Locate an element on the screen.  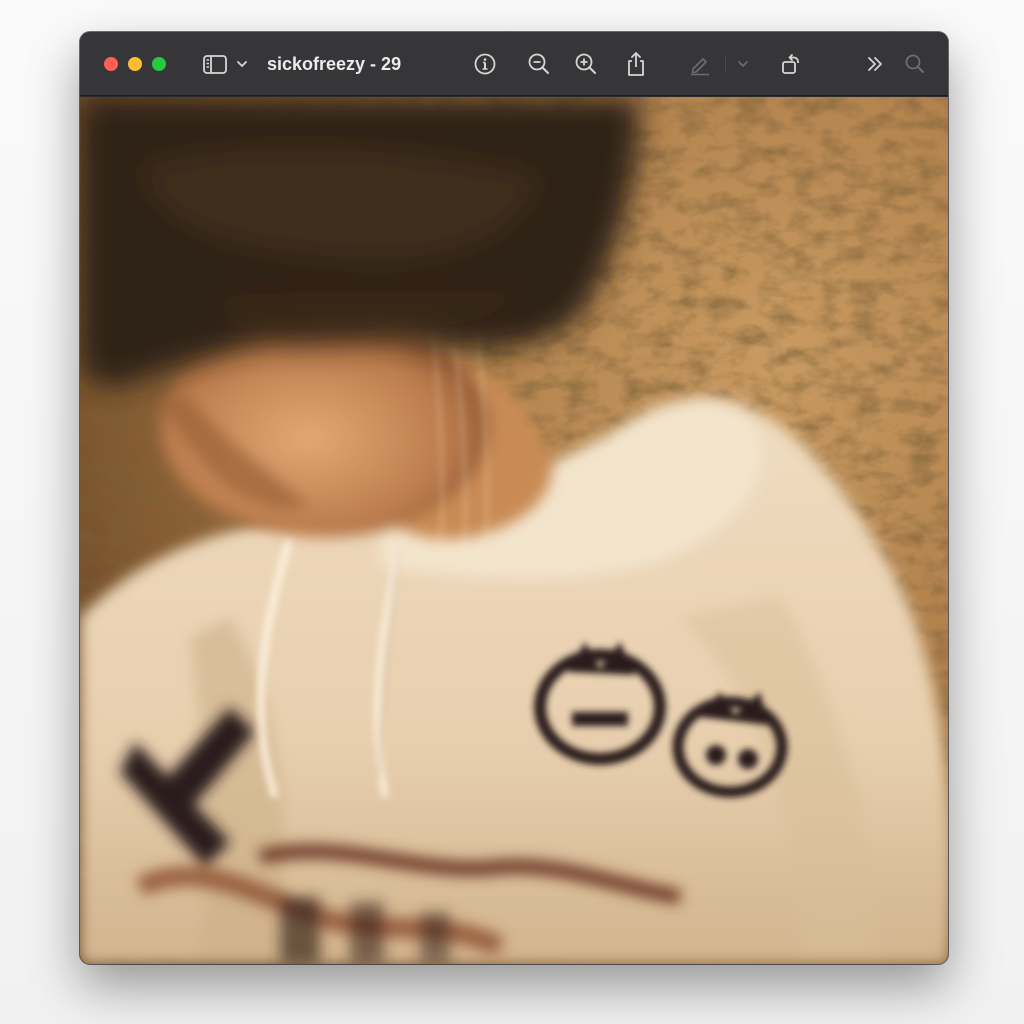
search-icon is located at coordinates (914, 63).